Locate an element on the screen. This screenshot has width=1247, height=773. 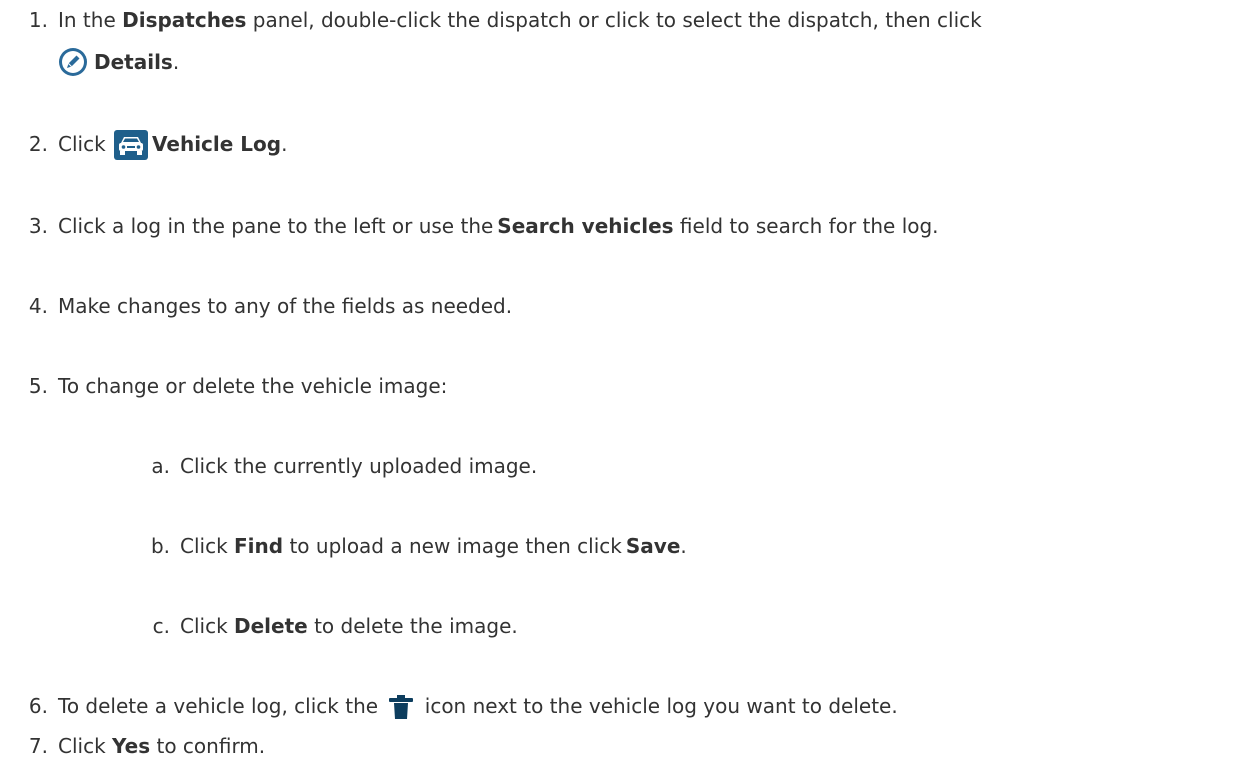
trash-icon is located at coordinates (401, 706).